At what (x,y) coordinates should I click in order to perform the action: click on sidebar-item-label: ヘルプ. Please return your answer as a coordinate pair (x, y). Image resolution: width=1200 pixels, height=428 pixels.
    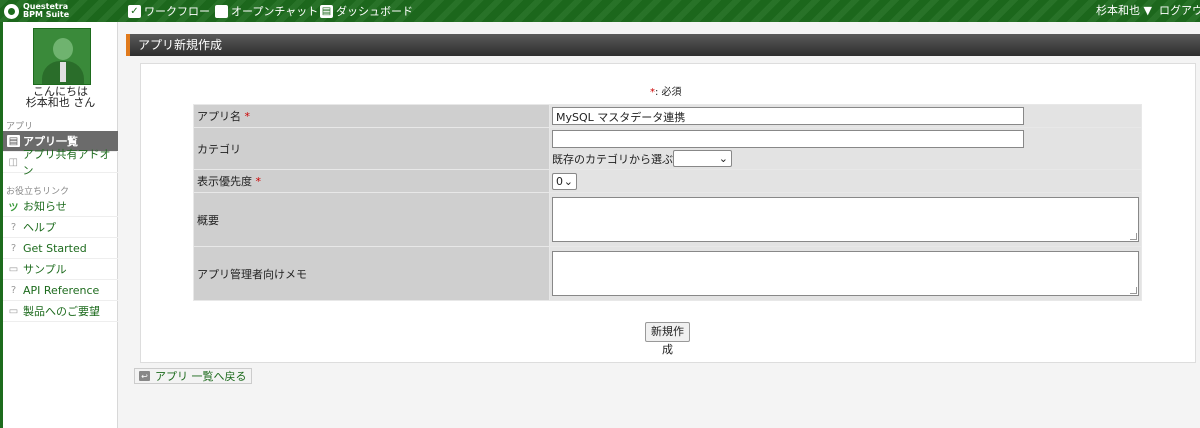
    Looking at the image, I should click on (39, 227).